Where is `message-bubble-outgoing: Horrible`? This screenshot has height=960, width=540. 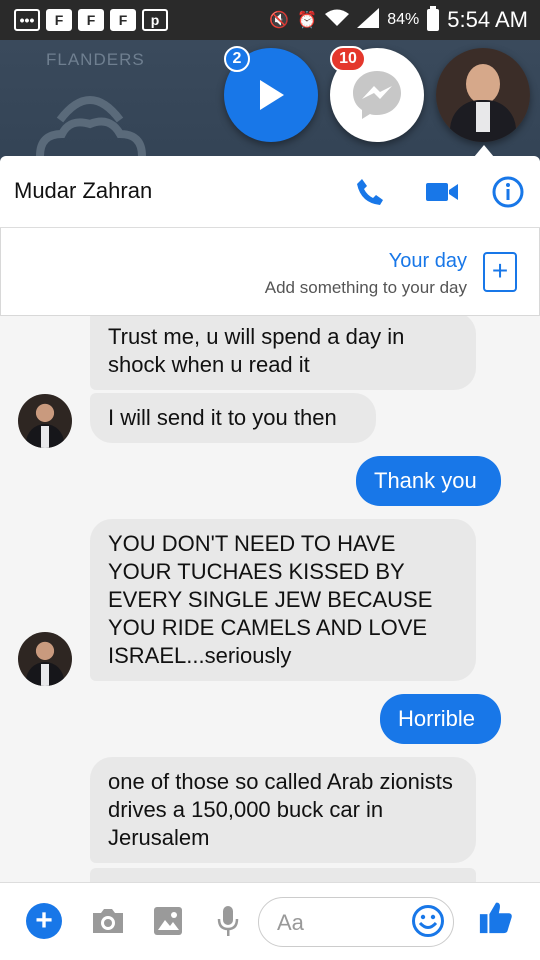 message-bubble-outgoing: Horrible is located at coordinates (440, 719).